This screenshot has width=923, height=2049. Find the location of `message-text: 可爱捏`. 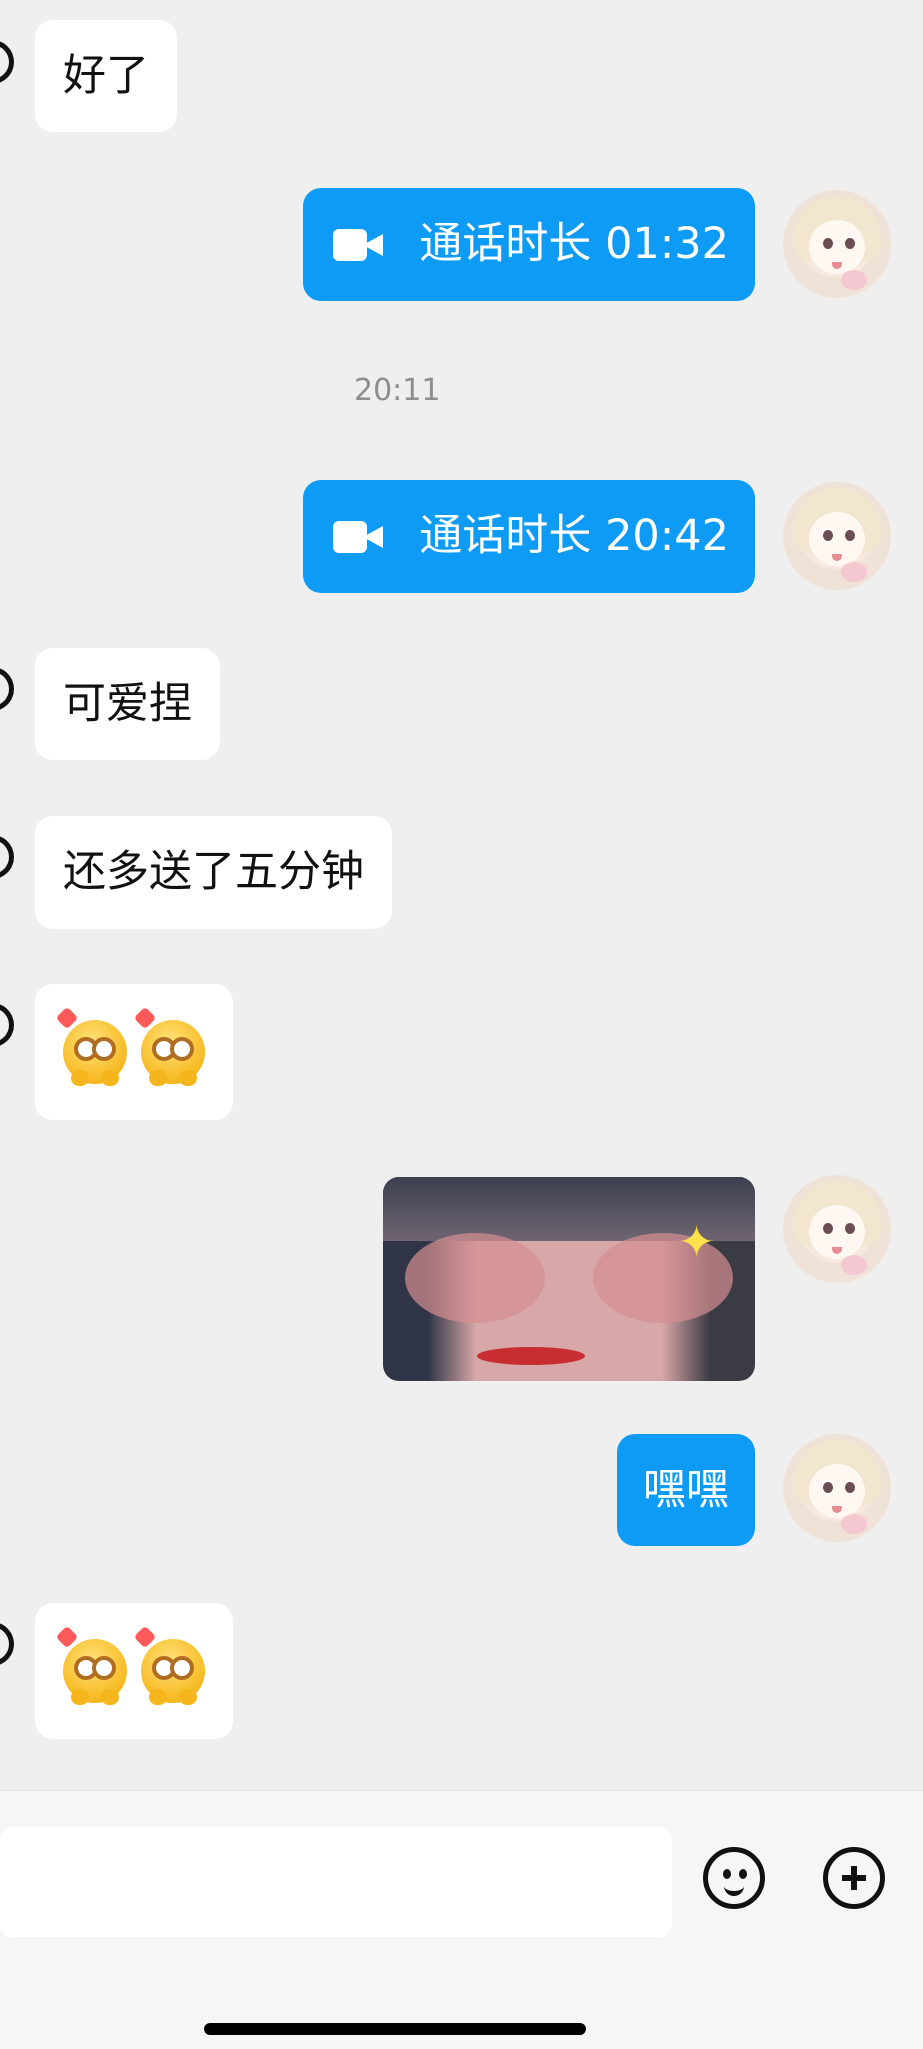

message-text: 可爱捏 is located at coordinates (127, 703).